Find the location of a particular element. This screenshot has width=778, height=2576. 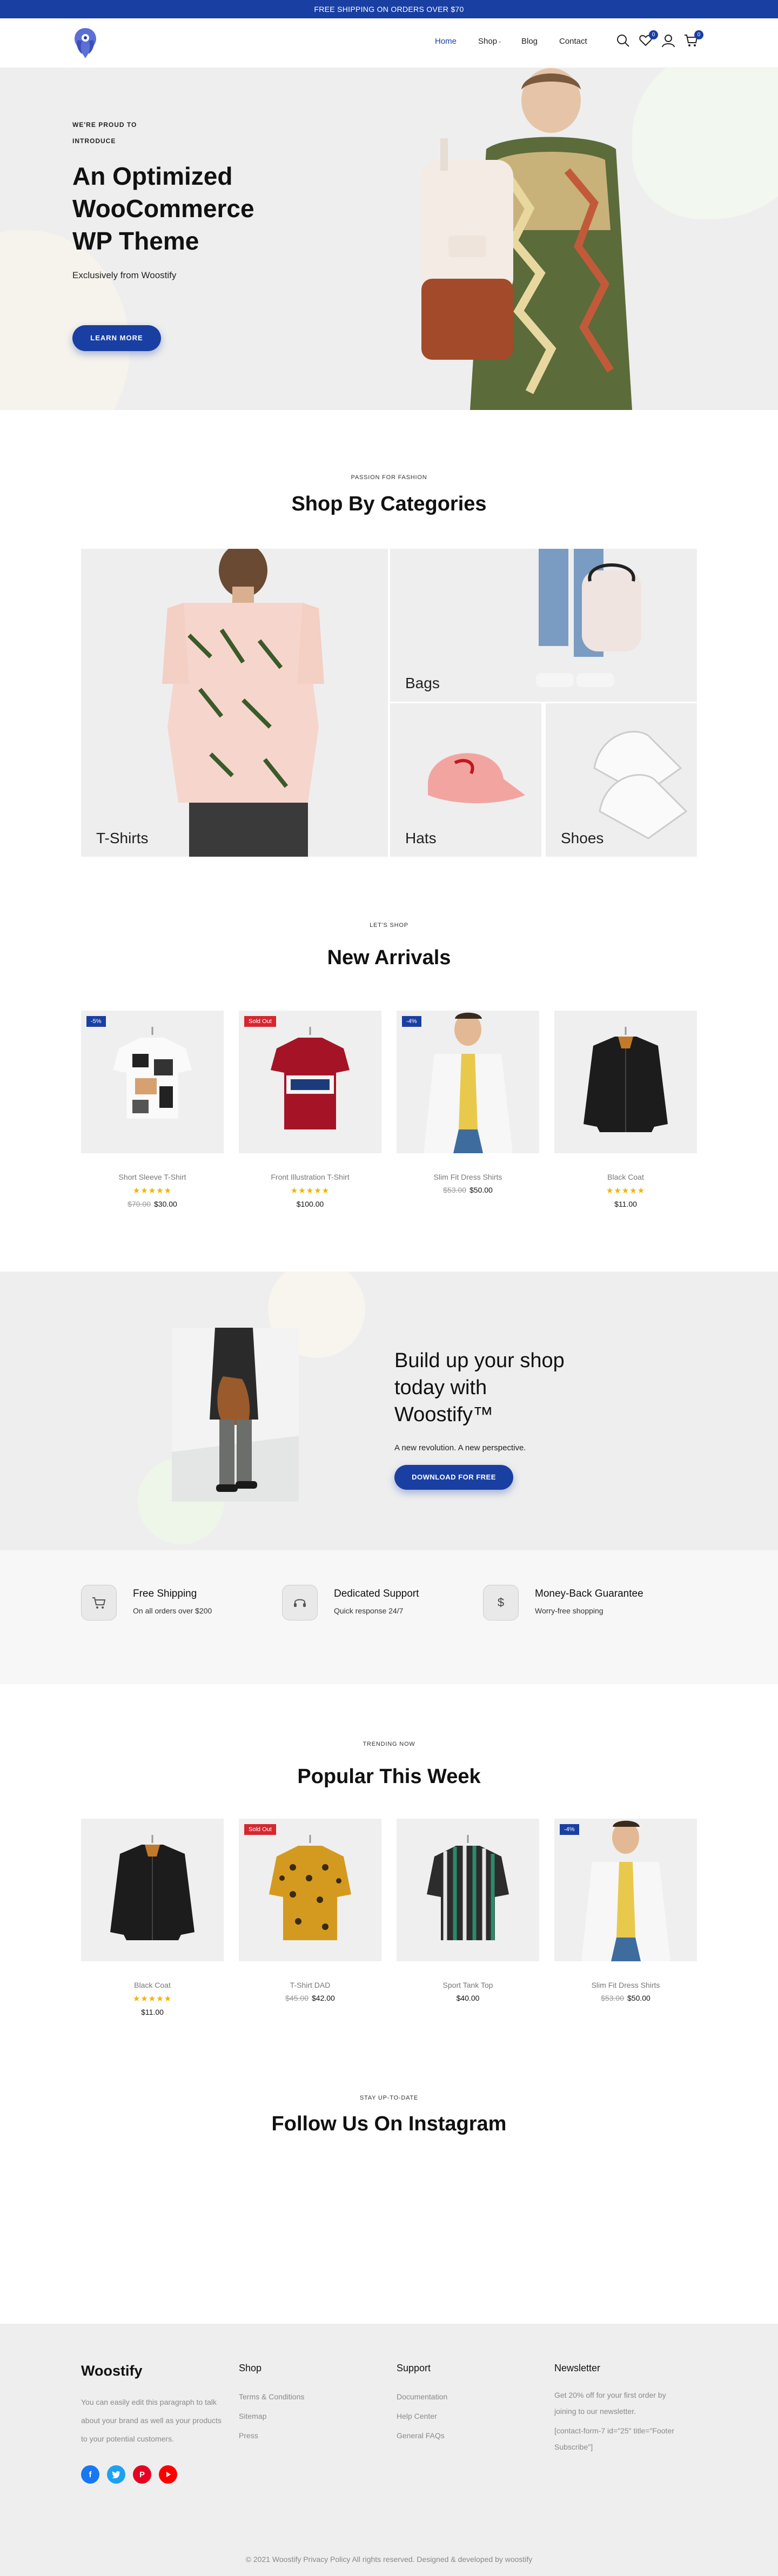

popular-title: Popular This Week is located at coordinates (389, 1776).